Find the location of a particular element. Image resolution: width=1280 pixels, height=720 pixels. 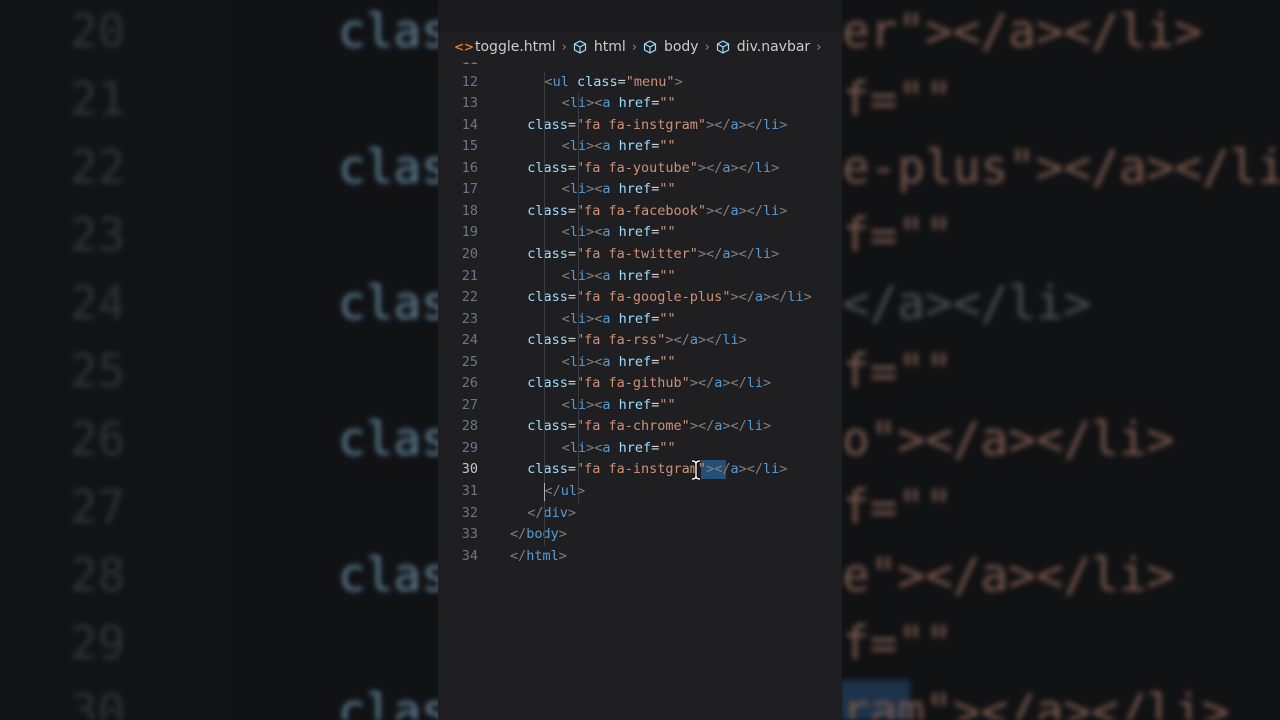

code-text: <ul class="menu"> is located at coordinates (613, 81).